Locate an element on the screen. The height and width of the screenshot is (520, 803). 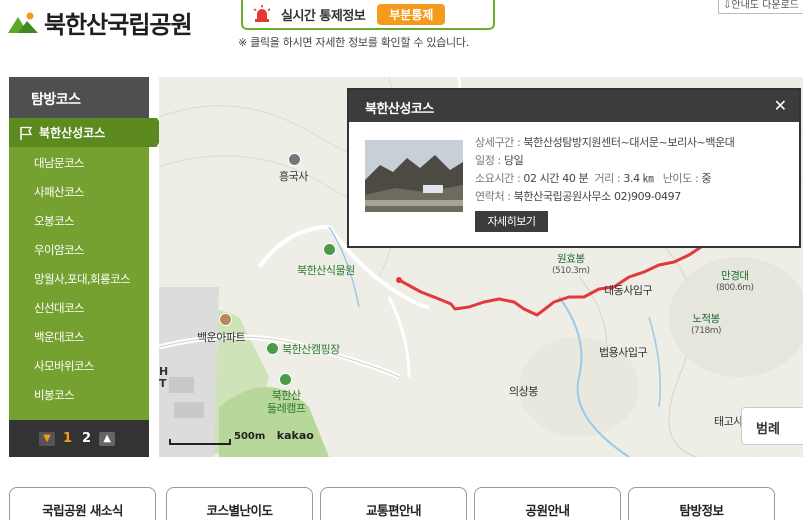
map-label-camping: 북한산캠핑장 is located at coordinates (311, 349).